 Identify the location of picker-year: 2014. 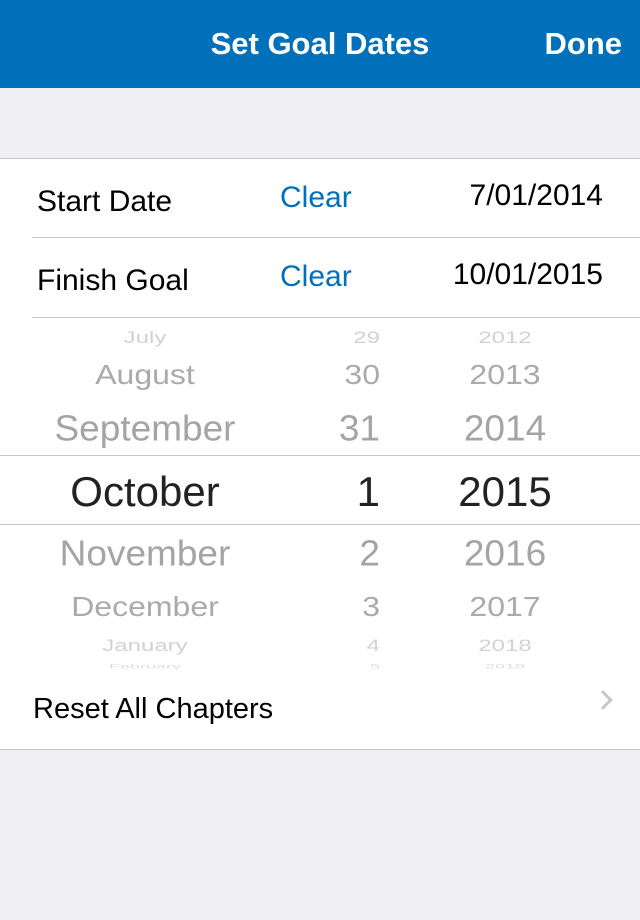
(505, 429).